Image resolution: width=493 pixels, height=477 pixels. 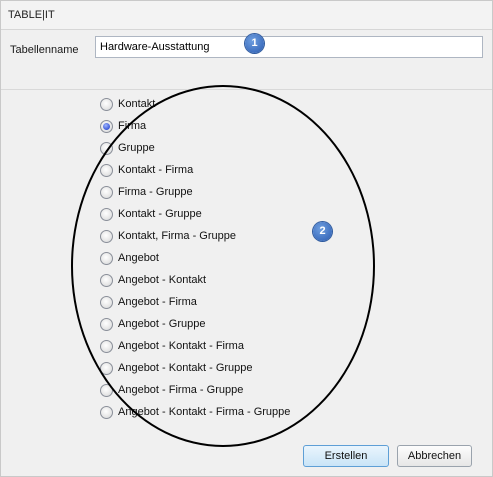 What do you see at coordinates (246, 89) in the screenshot?
I see `section-divider` at bounding box center [246, 89].